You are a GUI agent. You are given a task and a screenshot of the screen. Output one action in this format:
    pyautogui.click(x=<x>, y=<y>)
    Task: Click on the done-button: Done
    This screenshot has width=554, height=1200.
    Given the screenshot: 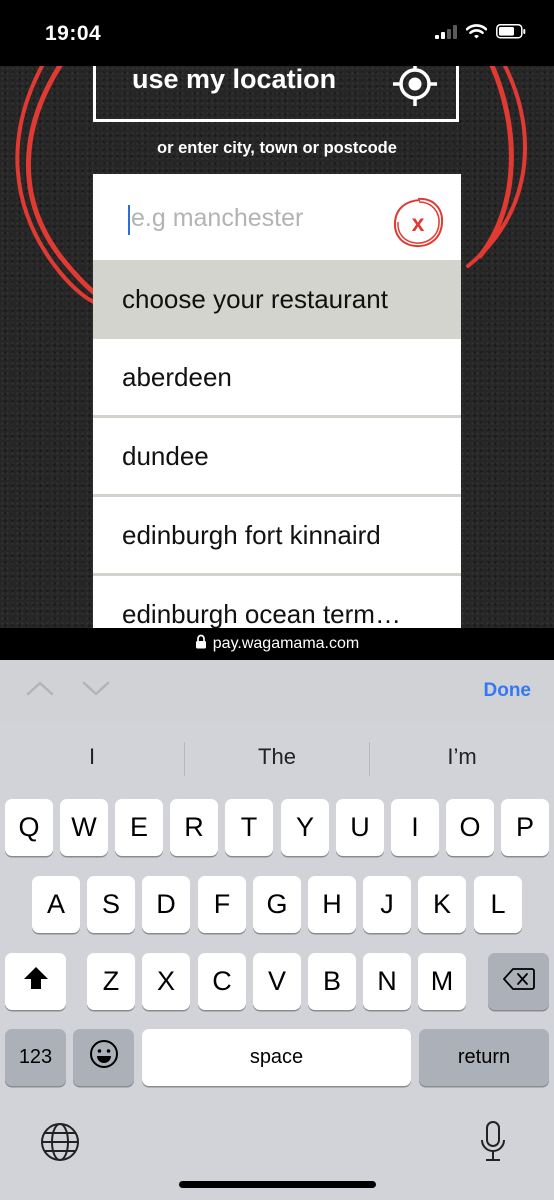 What is the action you would take?
    pyautogui.click(x=508, y=691)
    